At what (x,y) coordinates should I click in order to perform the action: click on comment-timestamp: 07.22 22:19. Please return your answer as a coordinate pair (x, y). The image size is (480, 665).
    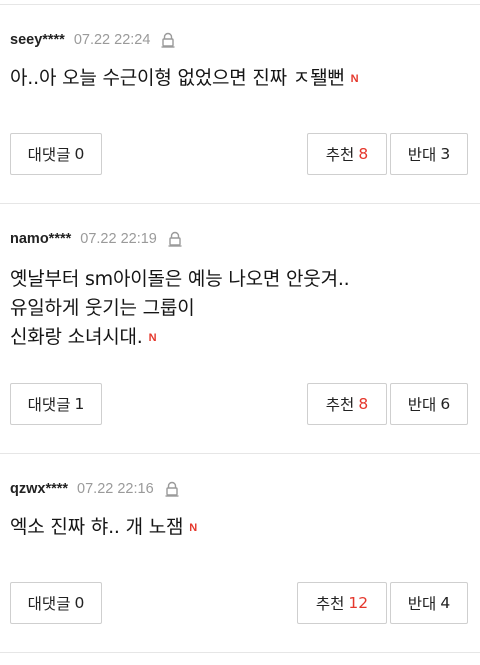
    Looking at the image, I should click on (118, 239).